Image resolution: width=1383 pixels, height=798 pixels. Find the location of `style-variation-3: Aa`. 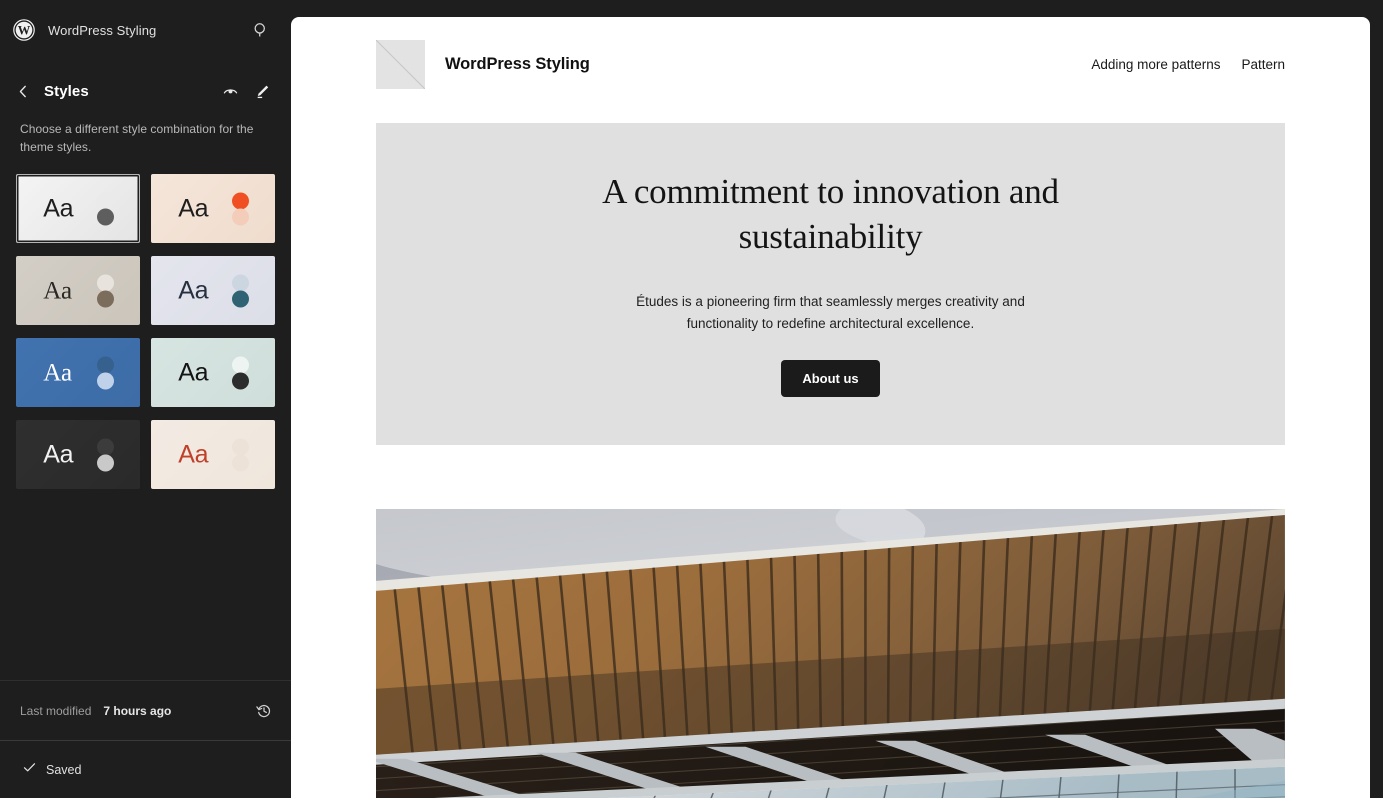

style-variation-3: Aa is located at coordinates (213, 291).